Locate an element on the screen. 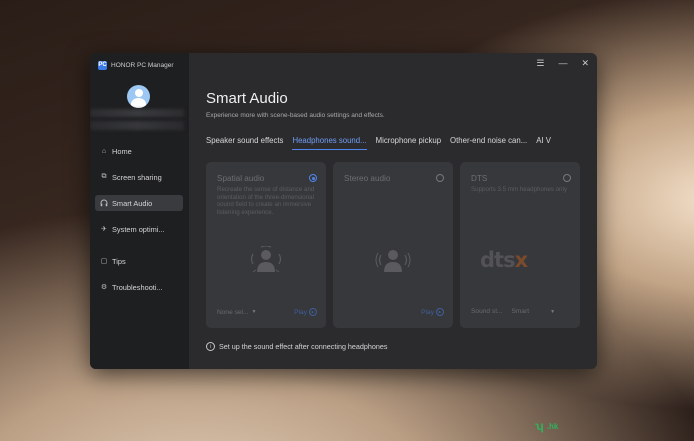 Image resolution: width=694 pixels, height=441 pixels. spatial-audio-radio is located at coordinates (313, 178).